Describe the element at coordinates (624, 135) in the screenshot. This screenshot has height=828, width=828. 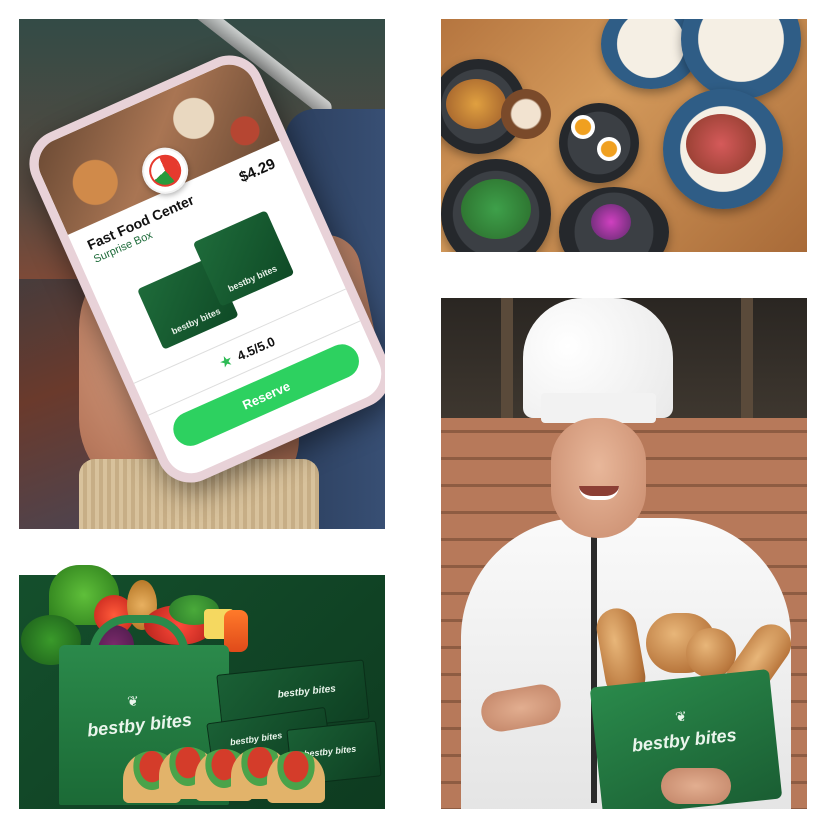
I see `photo-breakfast-table` at that location.